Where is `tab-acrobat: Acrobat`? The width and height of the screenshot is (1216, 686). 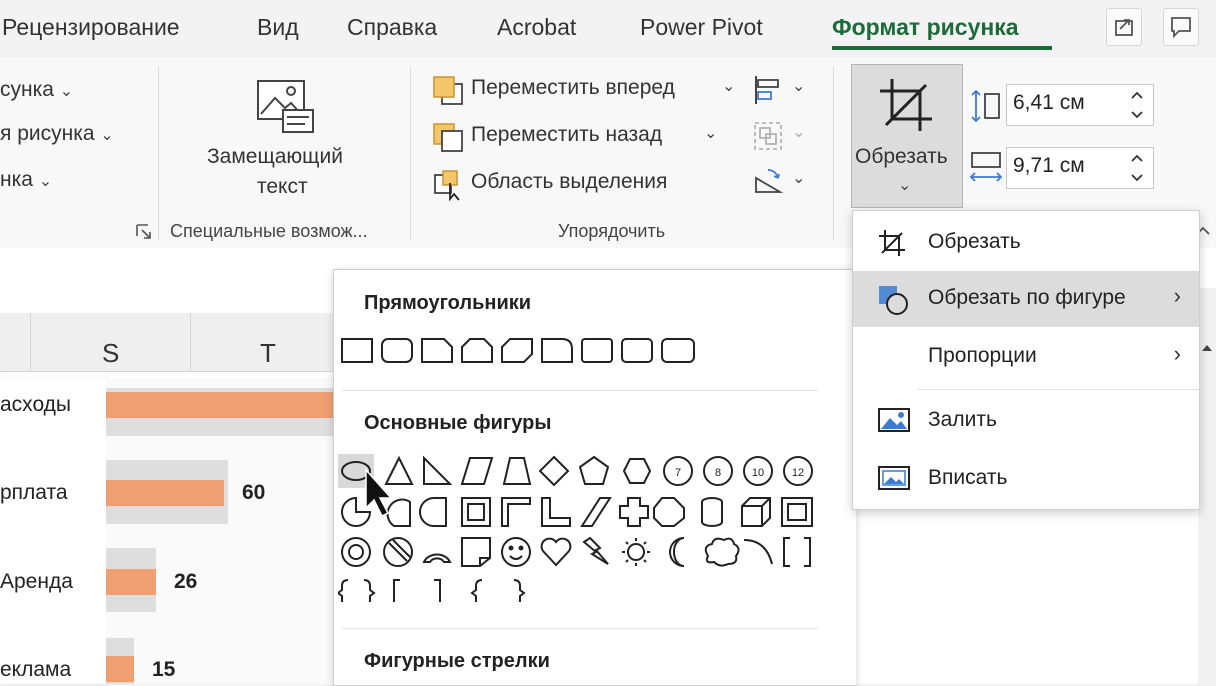
tab-acrobat: Acrobat is located at coordinates (536, 27).